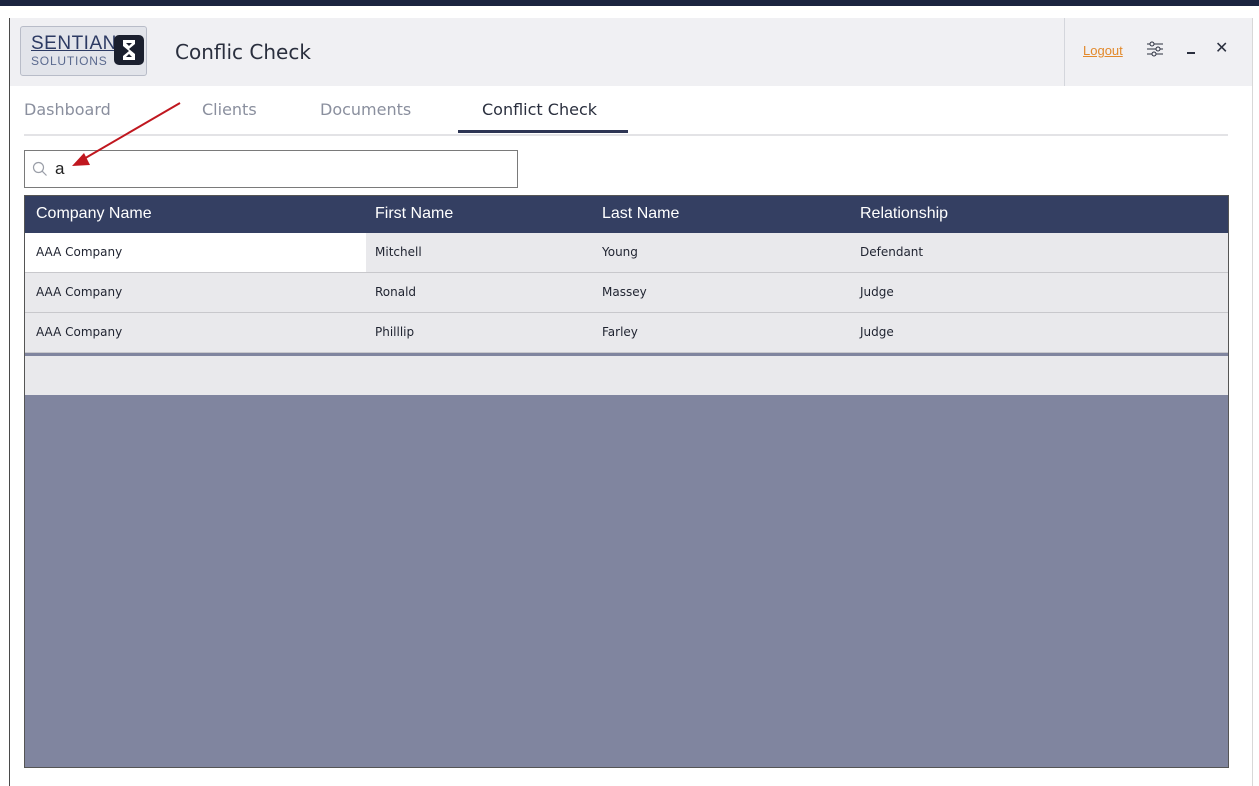 This screenshot has width=1259, height=786. What do you see at coordinates (395, 332) in the screenshot?
I see `cell-first-name: Philllip` at bounding box center [395, 332].